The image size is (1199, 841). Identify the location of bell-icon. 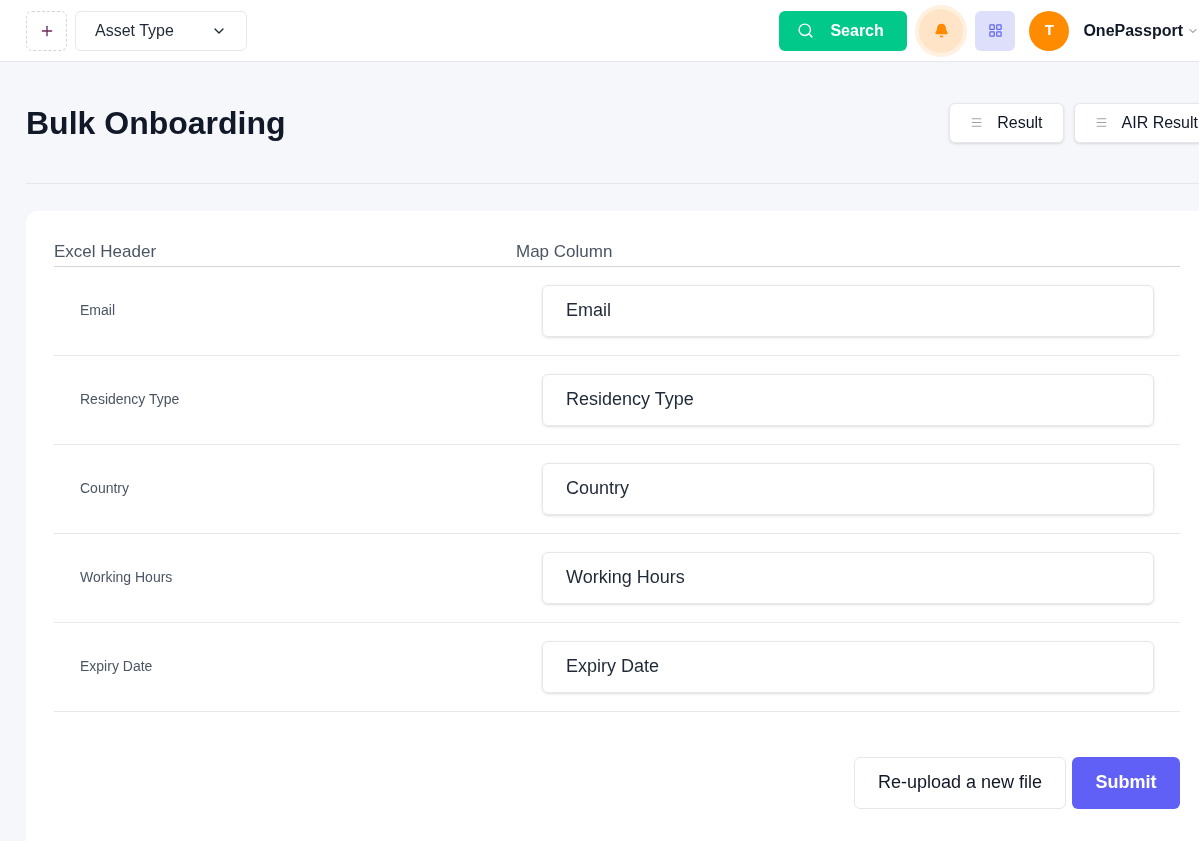
(941, 30).